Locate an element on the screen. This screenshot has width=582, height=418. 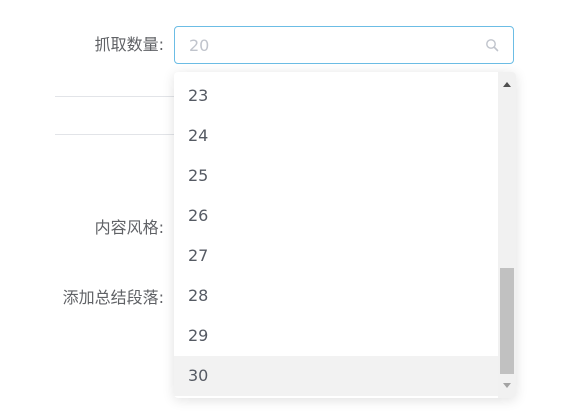
dropdown-option-24: 24 is located at coordinates (336, 136).